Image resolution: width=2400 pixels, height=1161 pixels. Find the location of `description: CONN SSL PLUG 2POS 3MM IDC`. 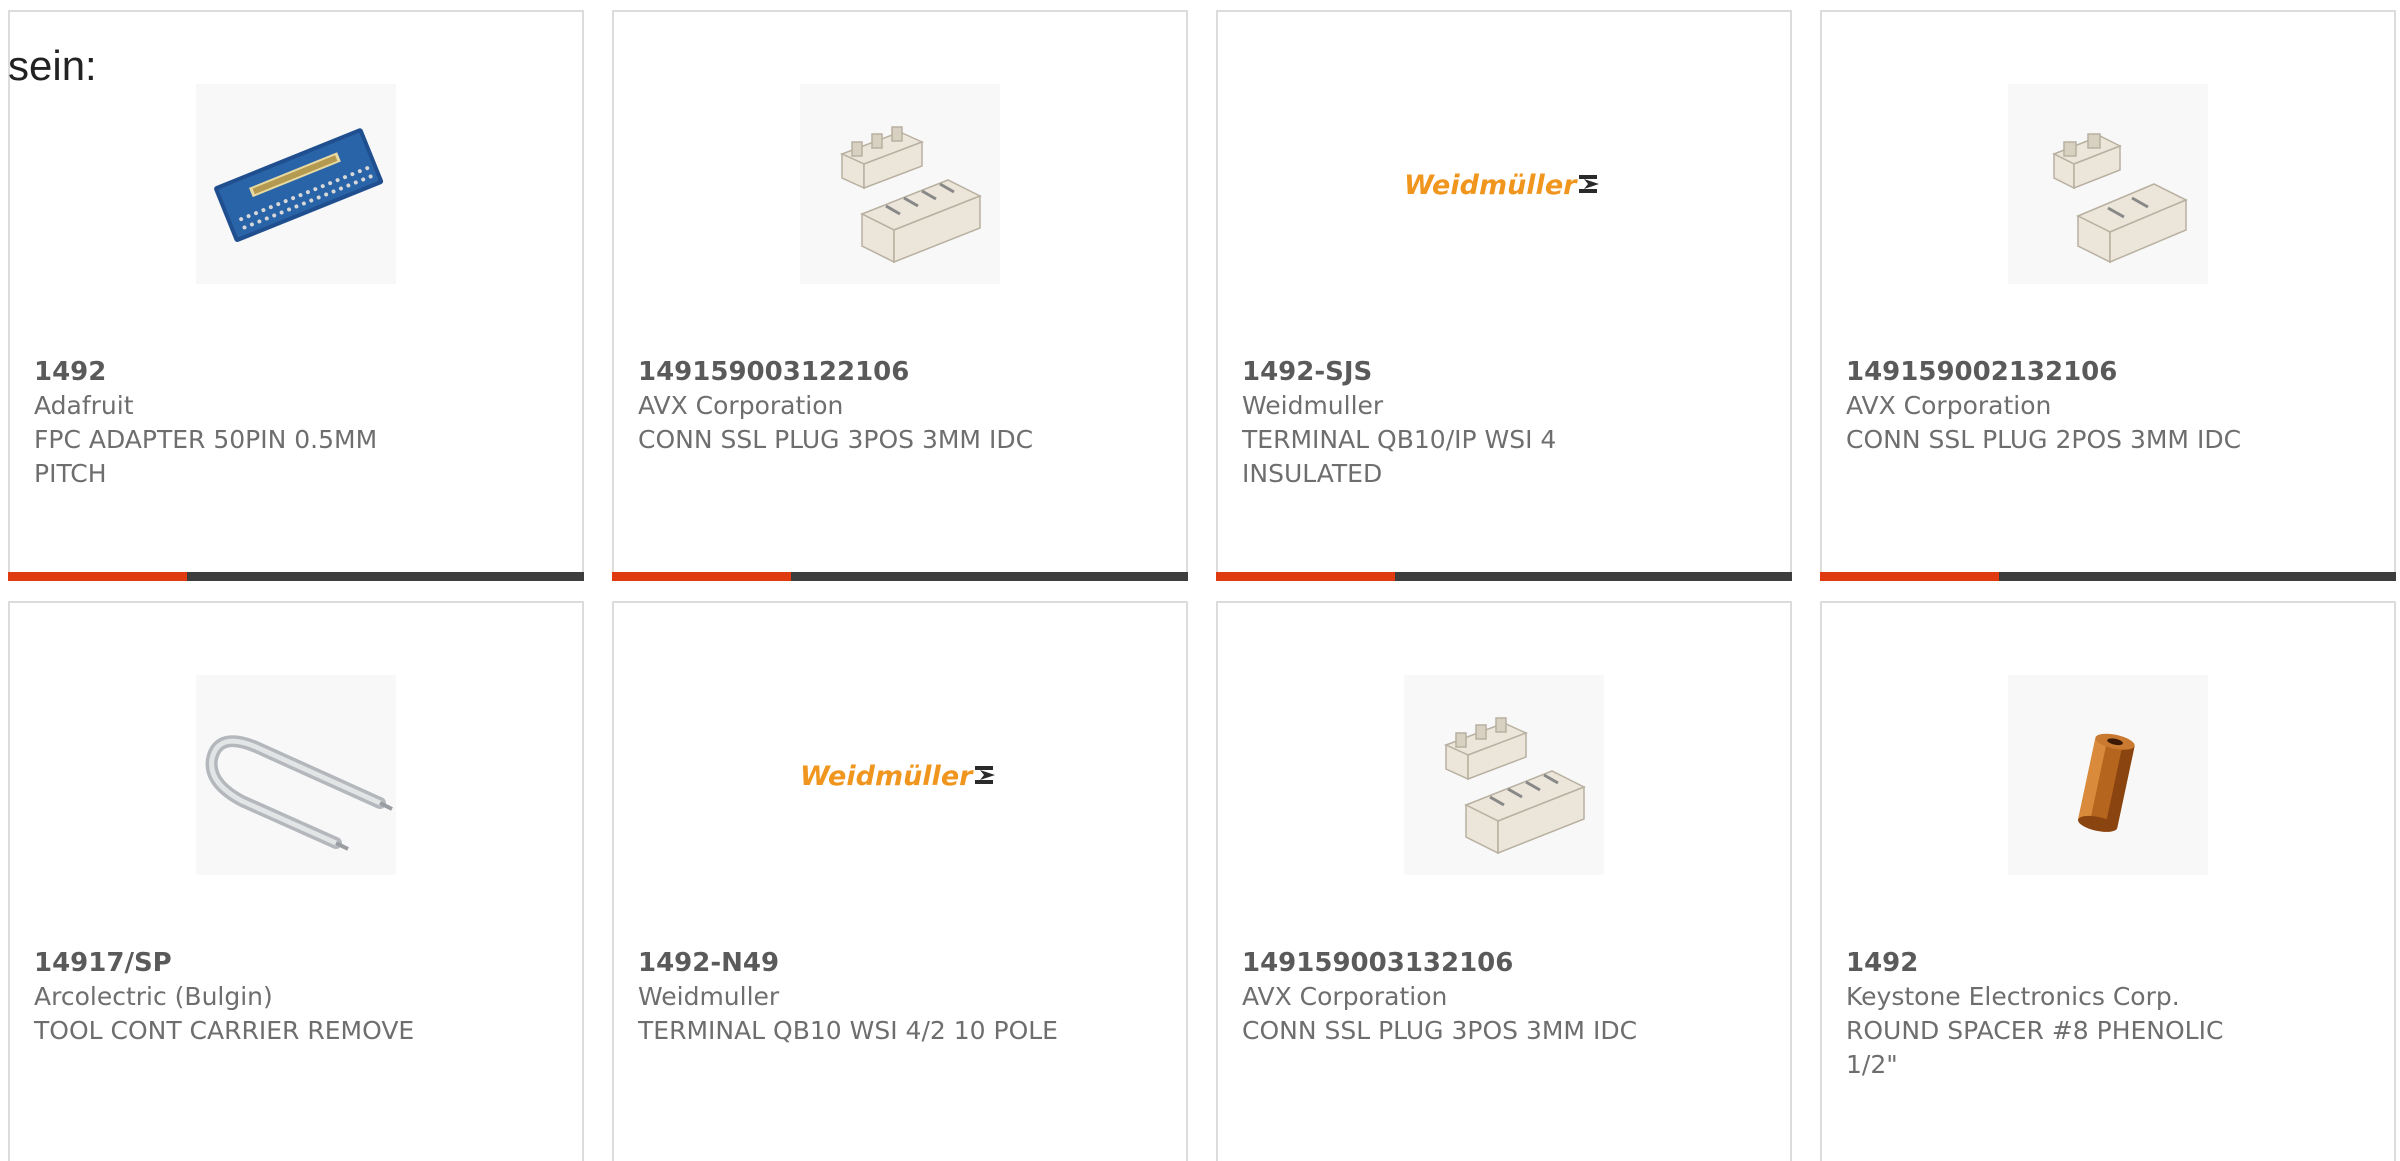

description: CONN SSL PLUG 2POS 3MM IDC is located at coordinates (2044, 439).